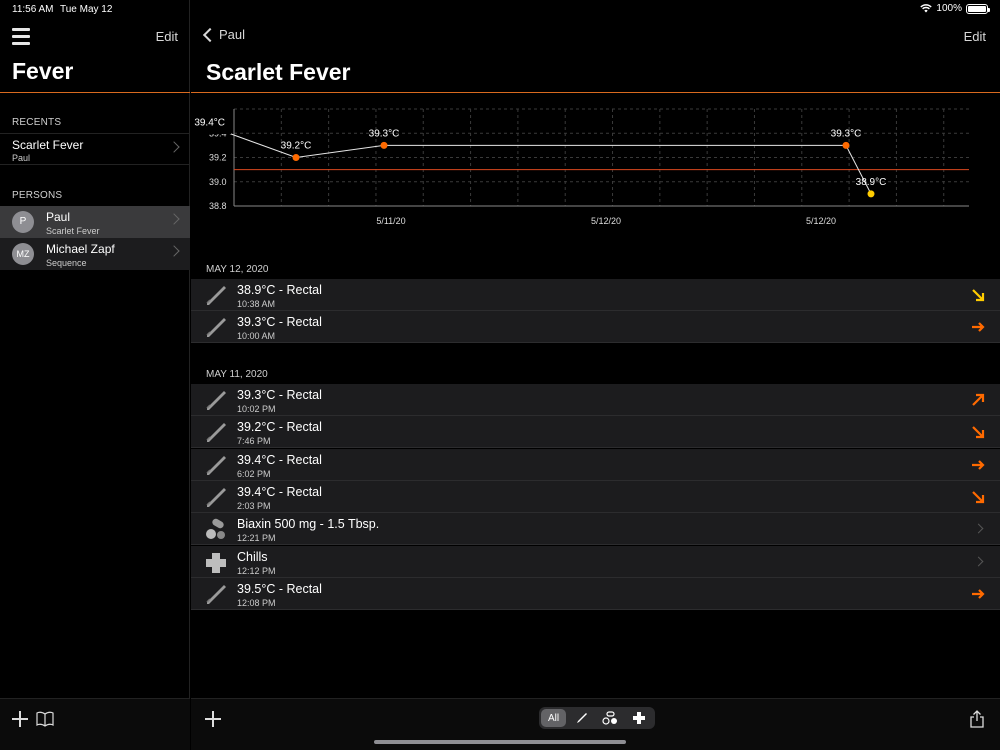  What do you see at coordinates (550, 163) in the screenshot?
I see `chart-series-line` at bounding box center [550, 163].